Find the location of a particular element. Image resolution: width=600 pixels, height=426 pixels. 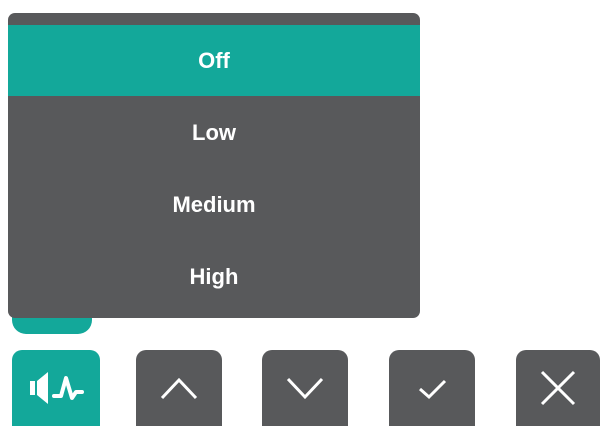

close-icon is located at coordinates (558, 388).